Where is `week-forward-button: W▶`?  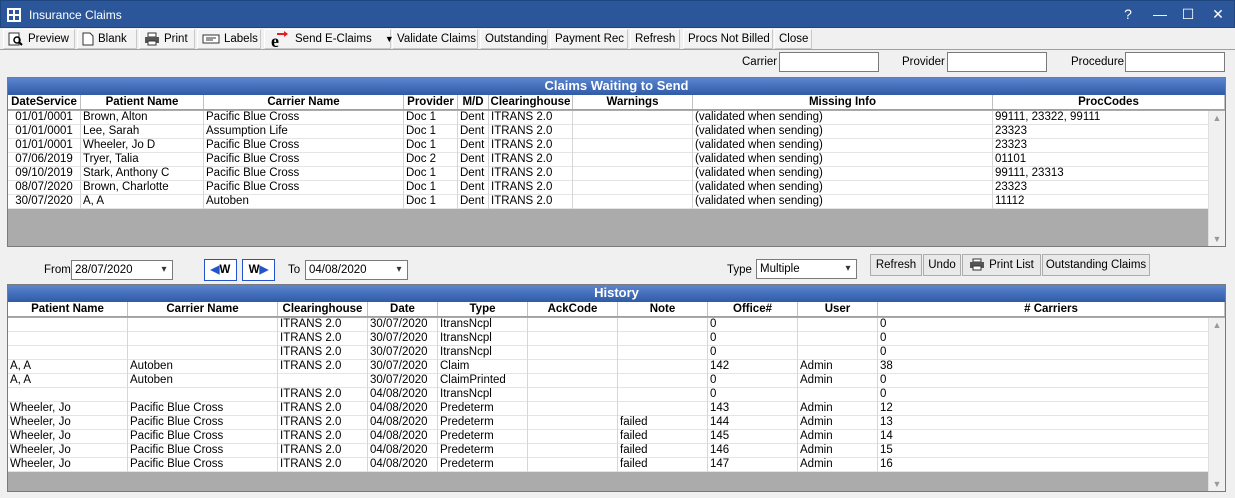
week-forward-button: W▶ is located at coordinates (258, 270).